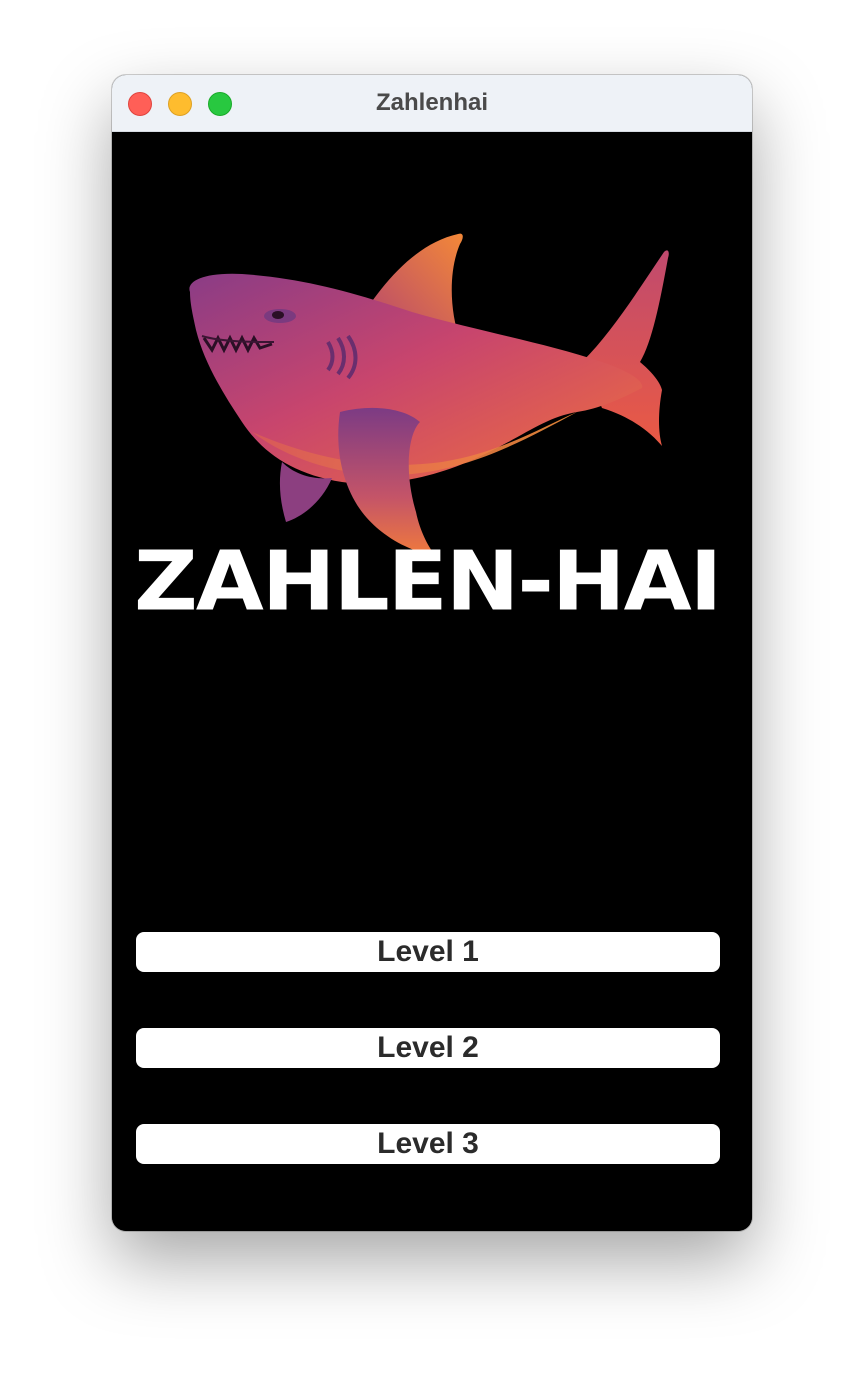 The image size is (864, 1380). What do you see at coordinates (428, 1048) in the screenshot?
I see `level-2-button: Level 2` at bounding box center [428, 1048].